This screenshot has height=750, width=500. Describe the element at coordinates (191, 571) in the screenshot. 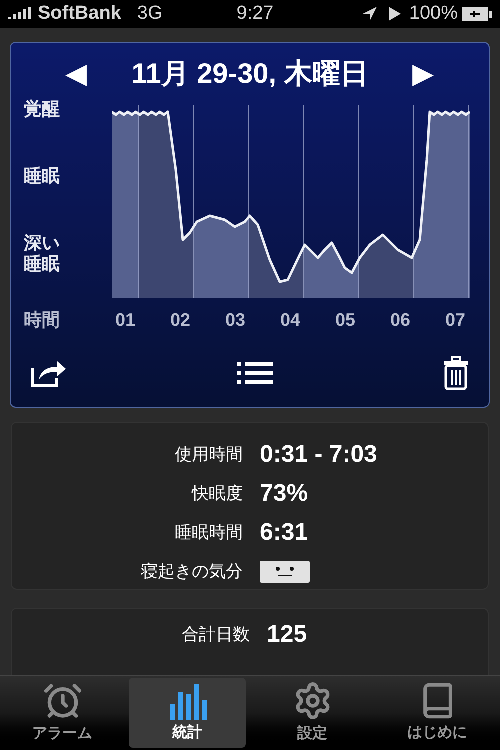

I see `stat-label: 寝起きの気分` at that location.